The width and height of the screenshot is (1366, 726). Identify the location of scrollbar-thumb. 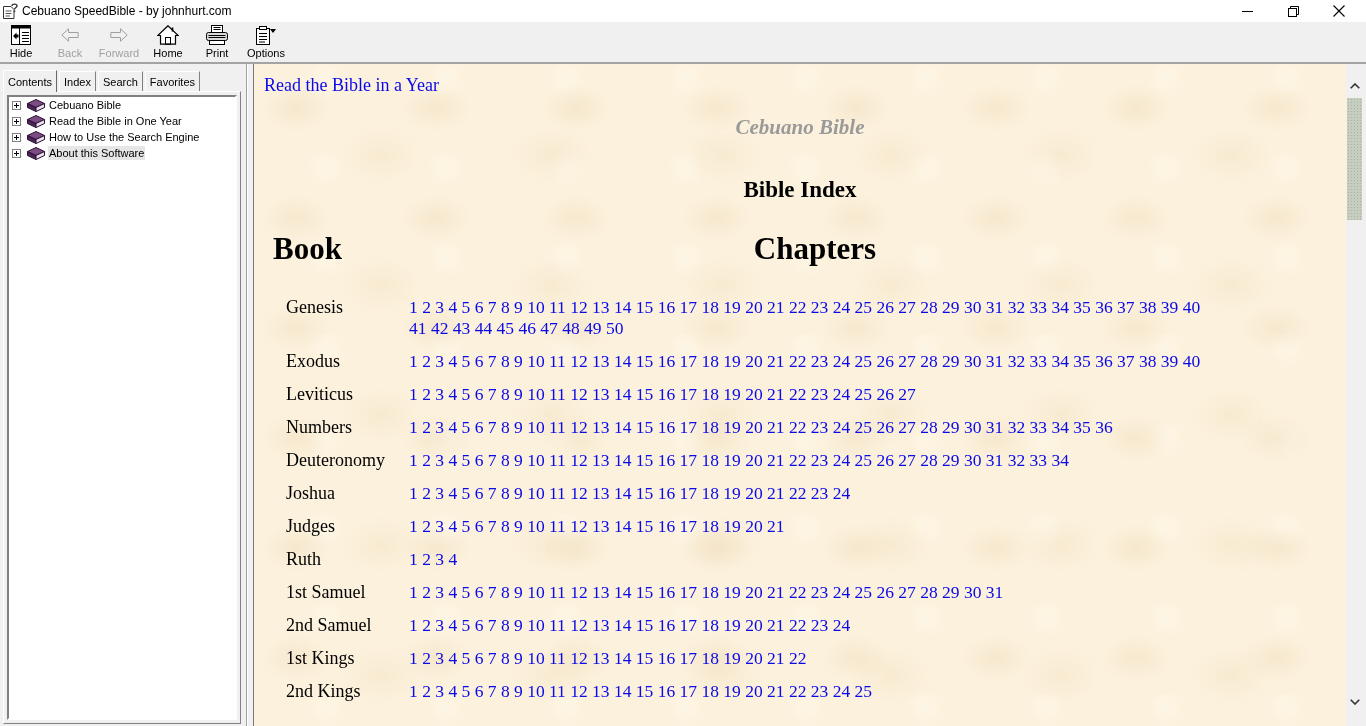
(1354, 159).